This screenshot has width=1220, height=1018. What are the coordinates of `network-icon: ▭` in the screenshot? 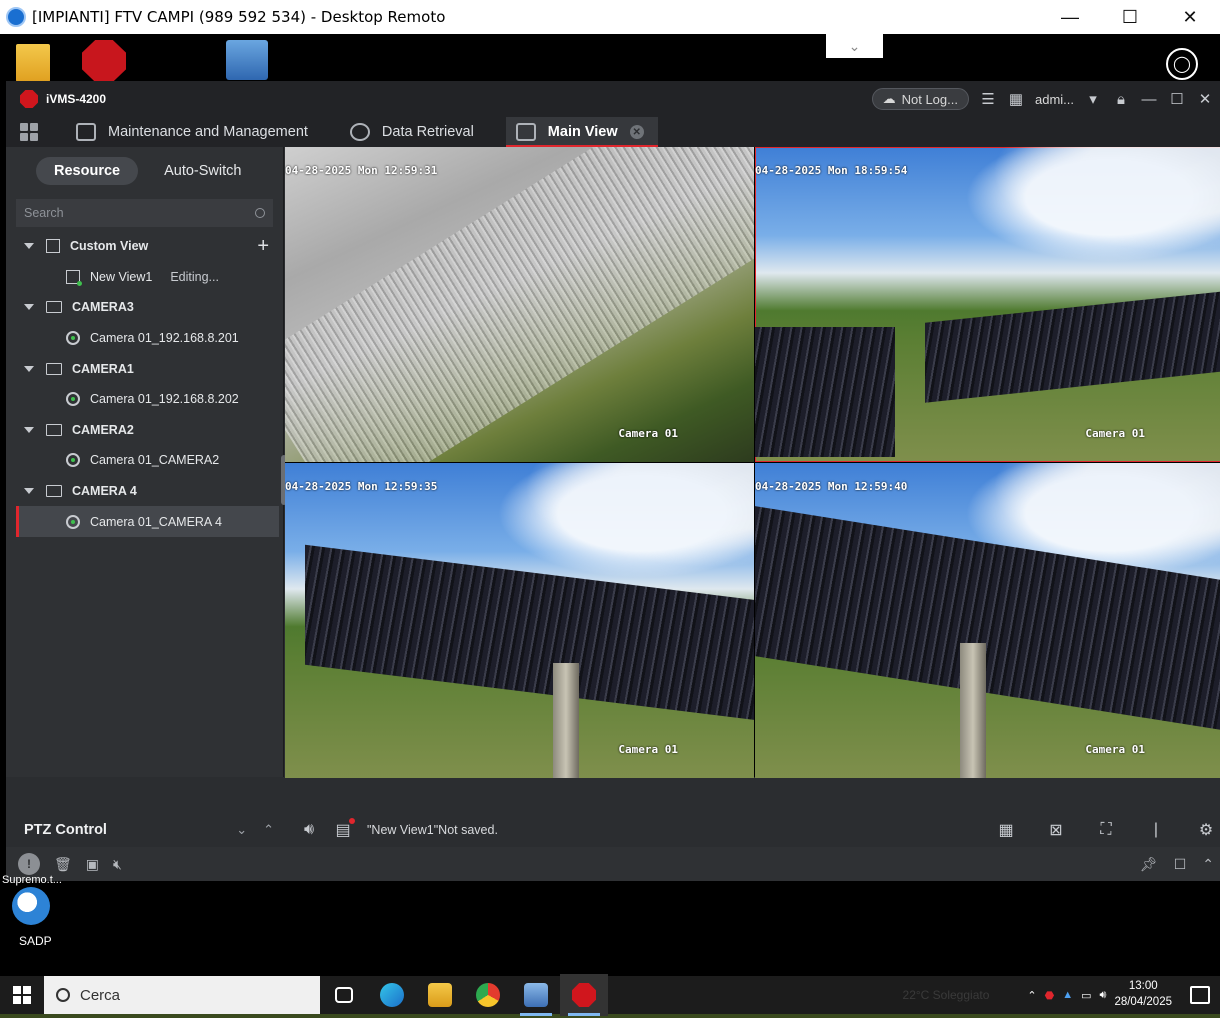 It's located at (1086, 995).